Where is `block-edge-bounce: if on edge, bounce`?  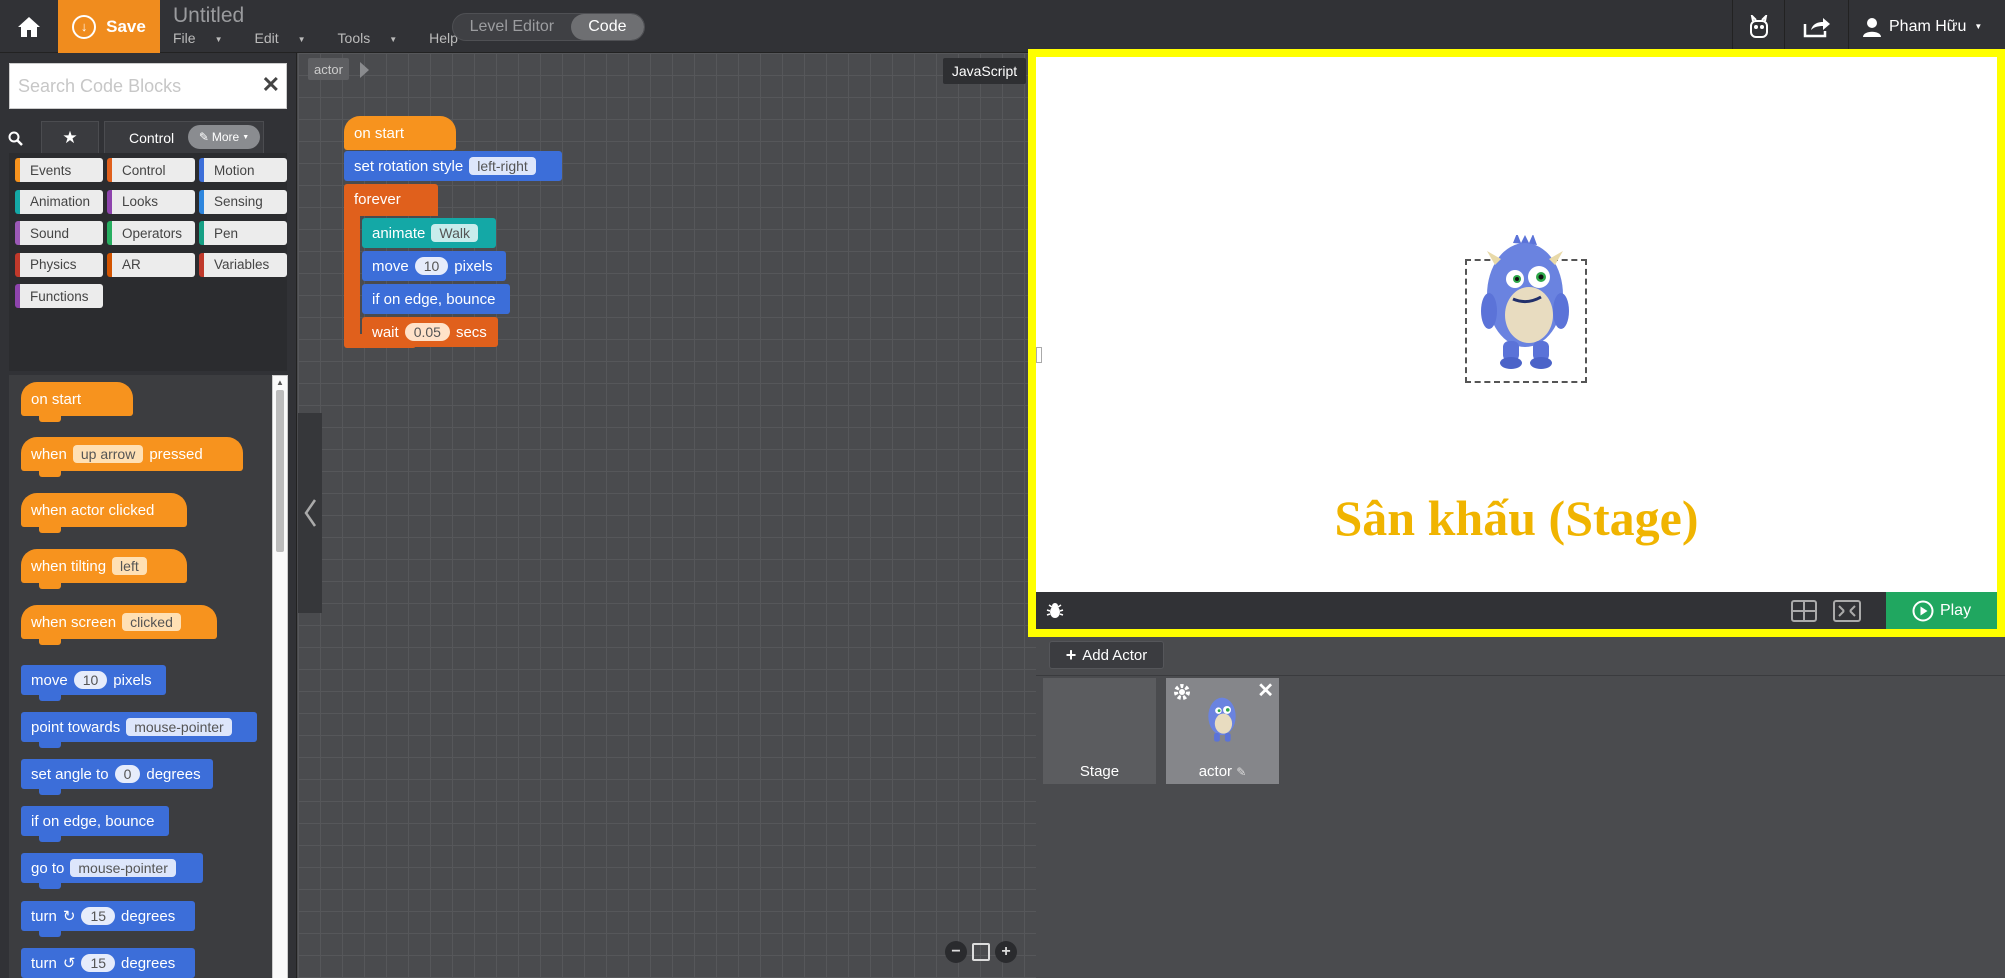 block-edge-bounce: if on edge, bounce is located at coordinates (95, 824).